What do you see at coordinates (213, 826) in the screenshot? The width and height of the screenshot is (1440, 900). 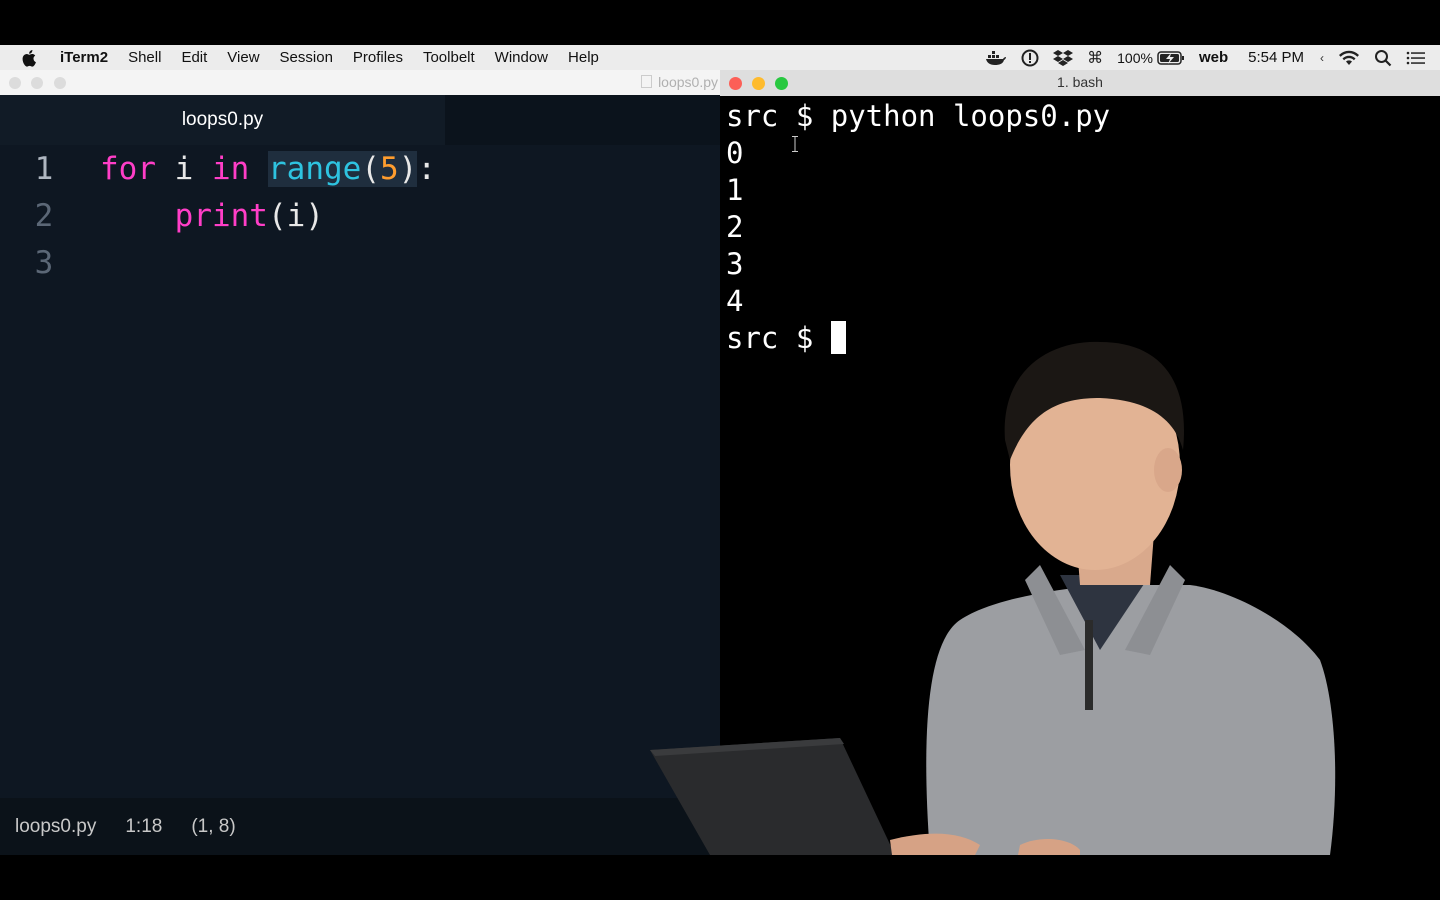 I see `status-selection-range: (1, 8)` at bounding box center [213, 826].